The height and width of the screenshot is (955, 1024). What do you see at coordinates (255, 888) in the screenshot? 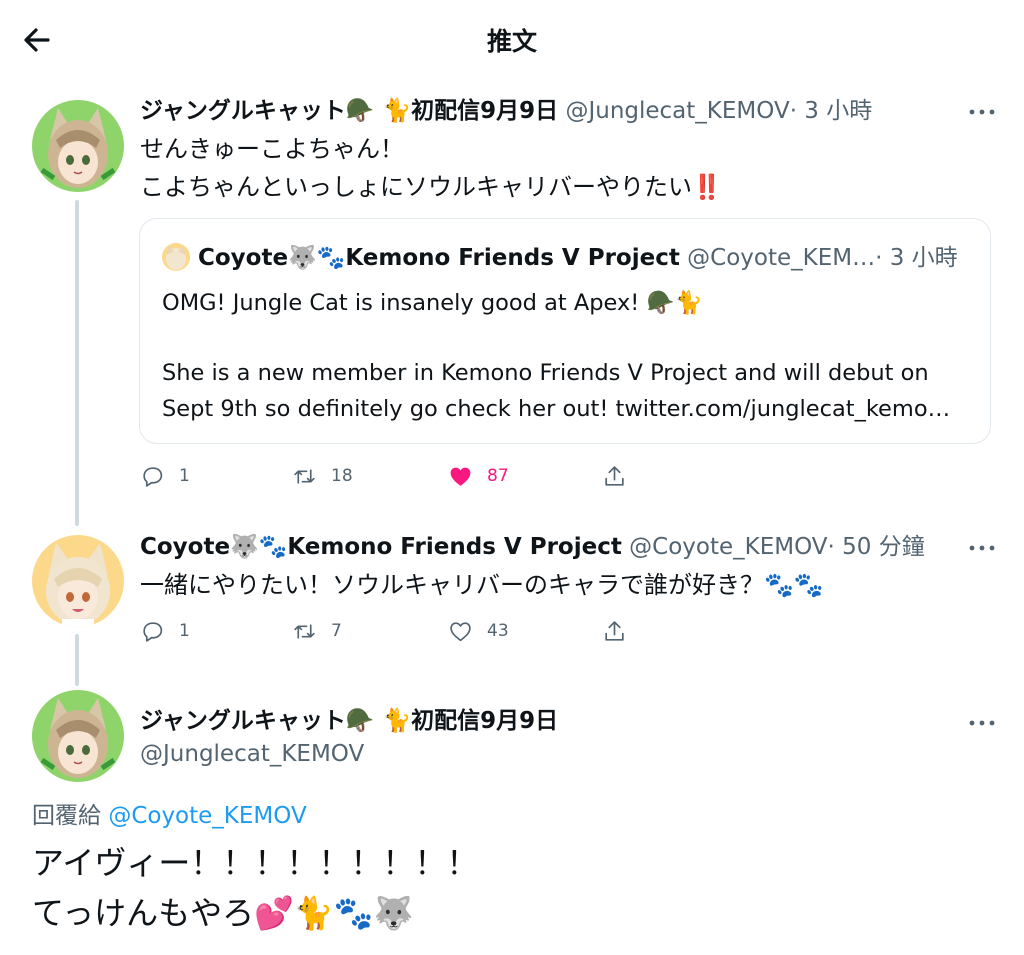
I see `main-tweet-text: アイヴィー！！！！！！！！！ てっけんもやろ💕🐈🐾🐺` at bounding box center [255, 888].